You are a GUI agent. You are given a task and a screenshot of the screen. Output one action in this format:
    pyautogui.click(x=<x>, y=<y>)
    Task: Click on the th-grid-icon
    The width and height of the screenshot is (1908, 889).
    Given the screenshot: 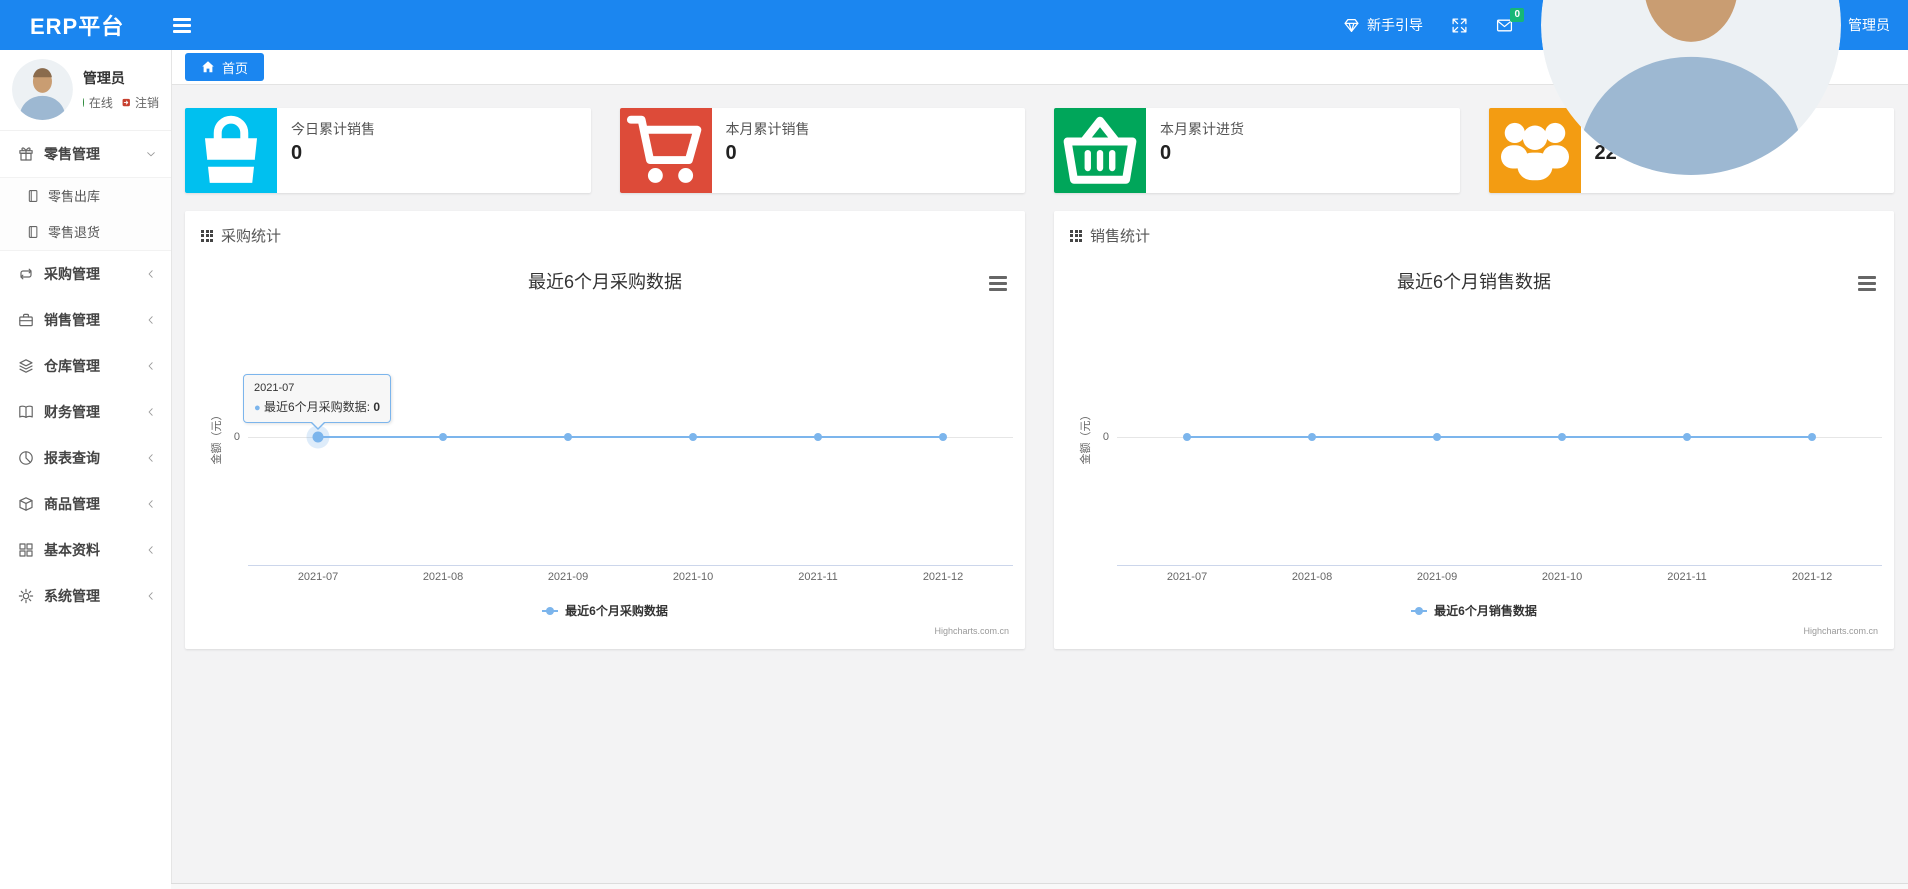 What is the action you would take?
    pyautogui.click(x=1076, y=235)
    